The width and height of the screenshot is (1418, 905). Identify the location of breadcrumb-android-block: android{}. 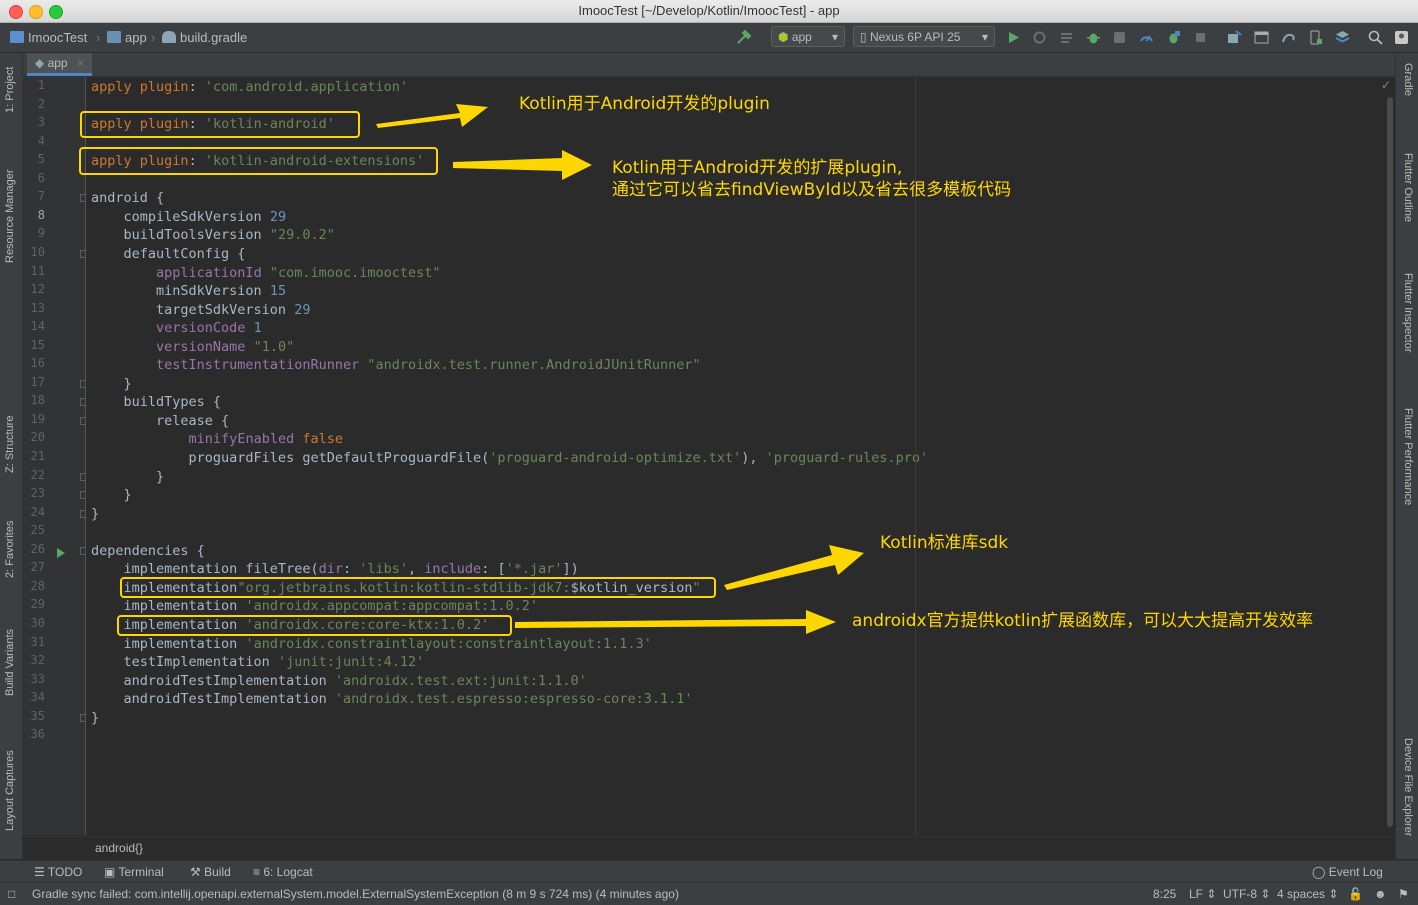
(119, 848).